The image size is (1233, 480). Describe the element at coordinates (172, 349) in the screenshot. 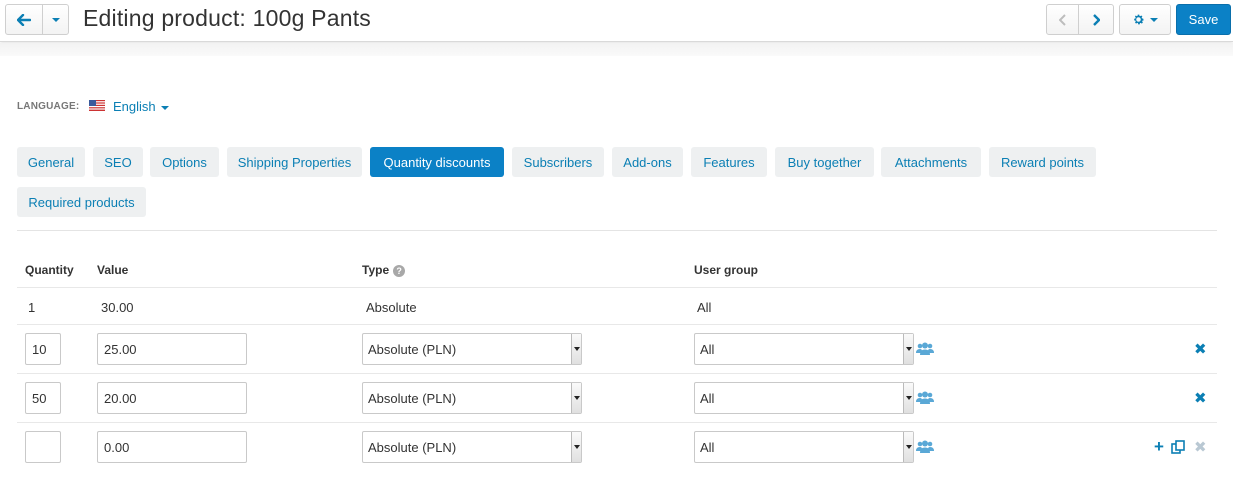

I see `value-input: 25.00` at that location.